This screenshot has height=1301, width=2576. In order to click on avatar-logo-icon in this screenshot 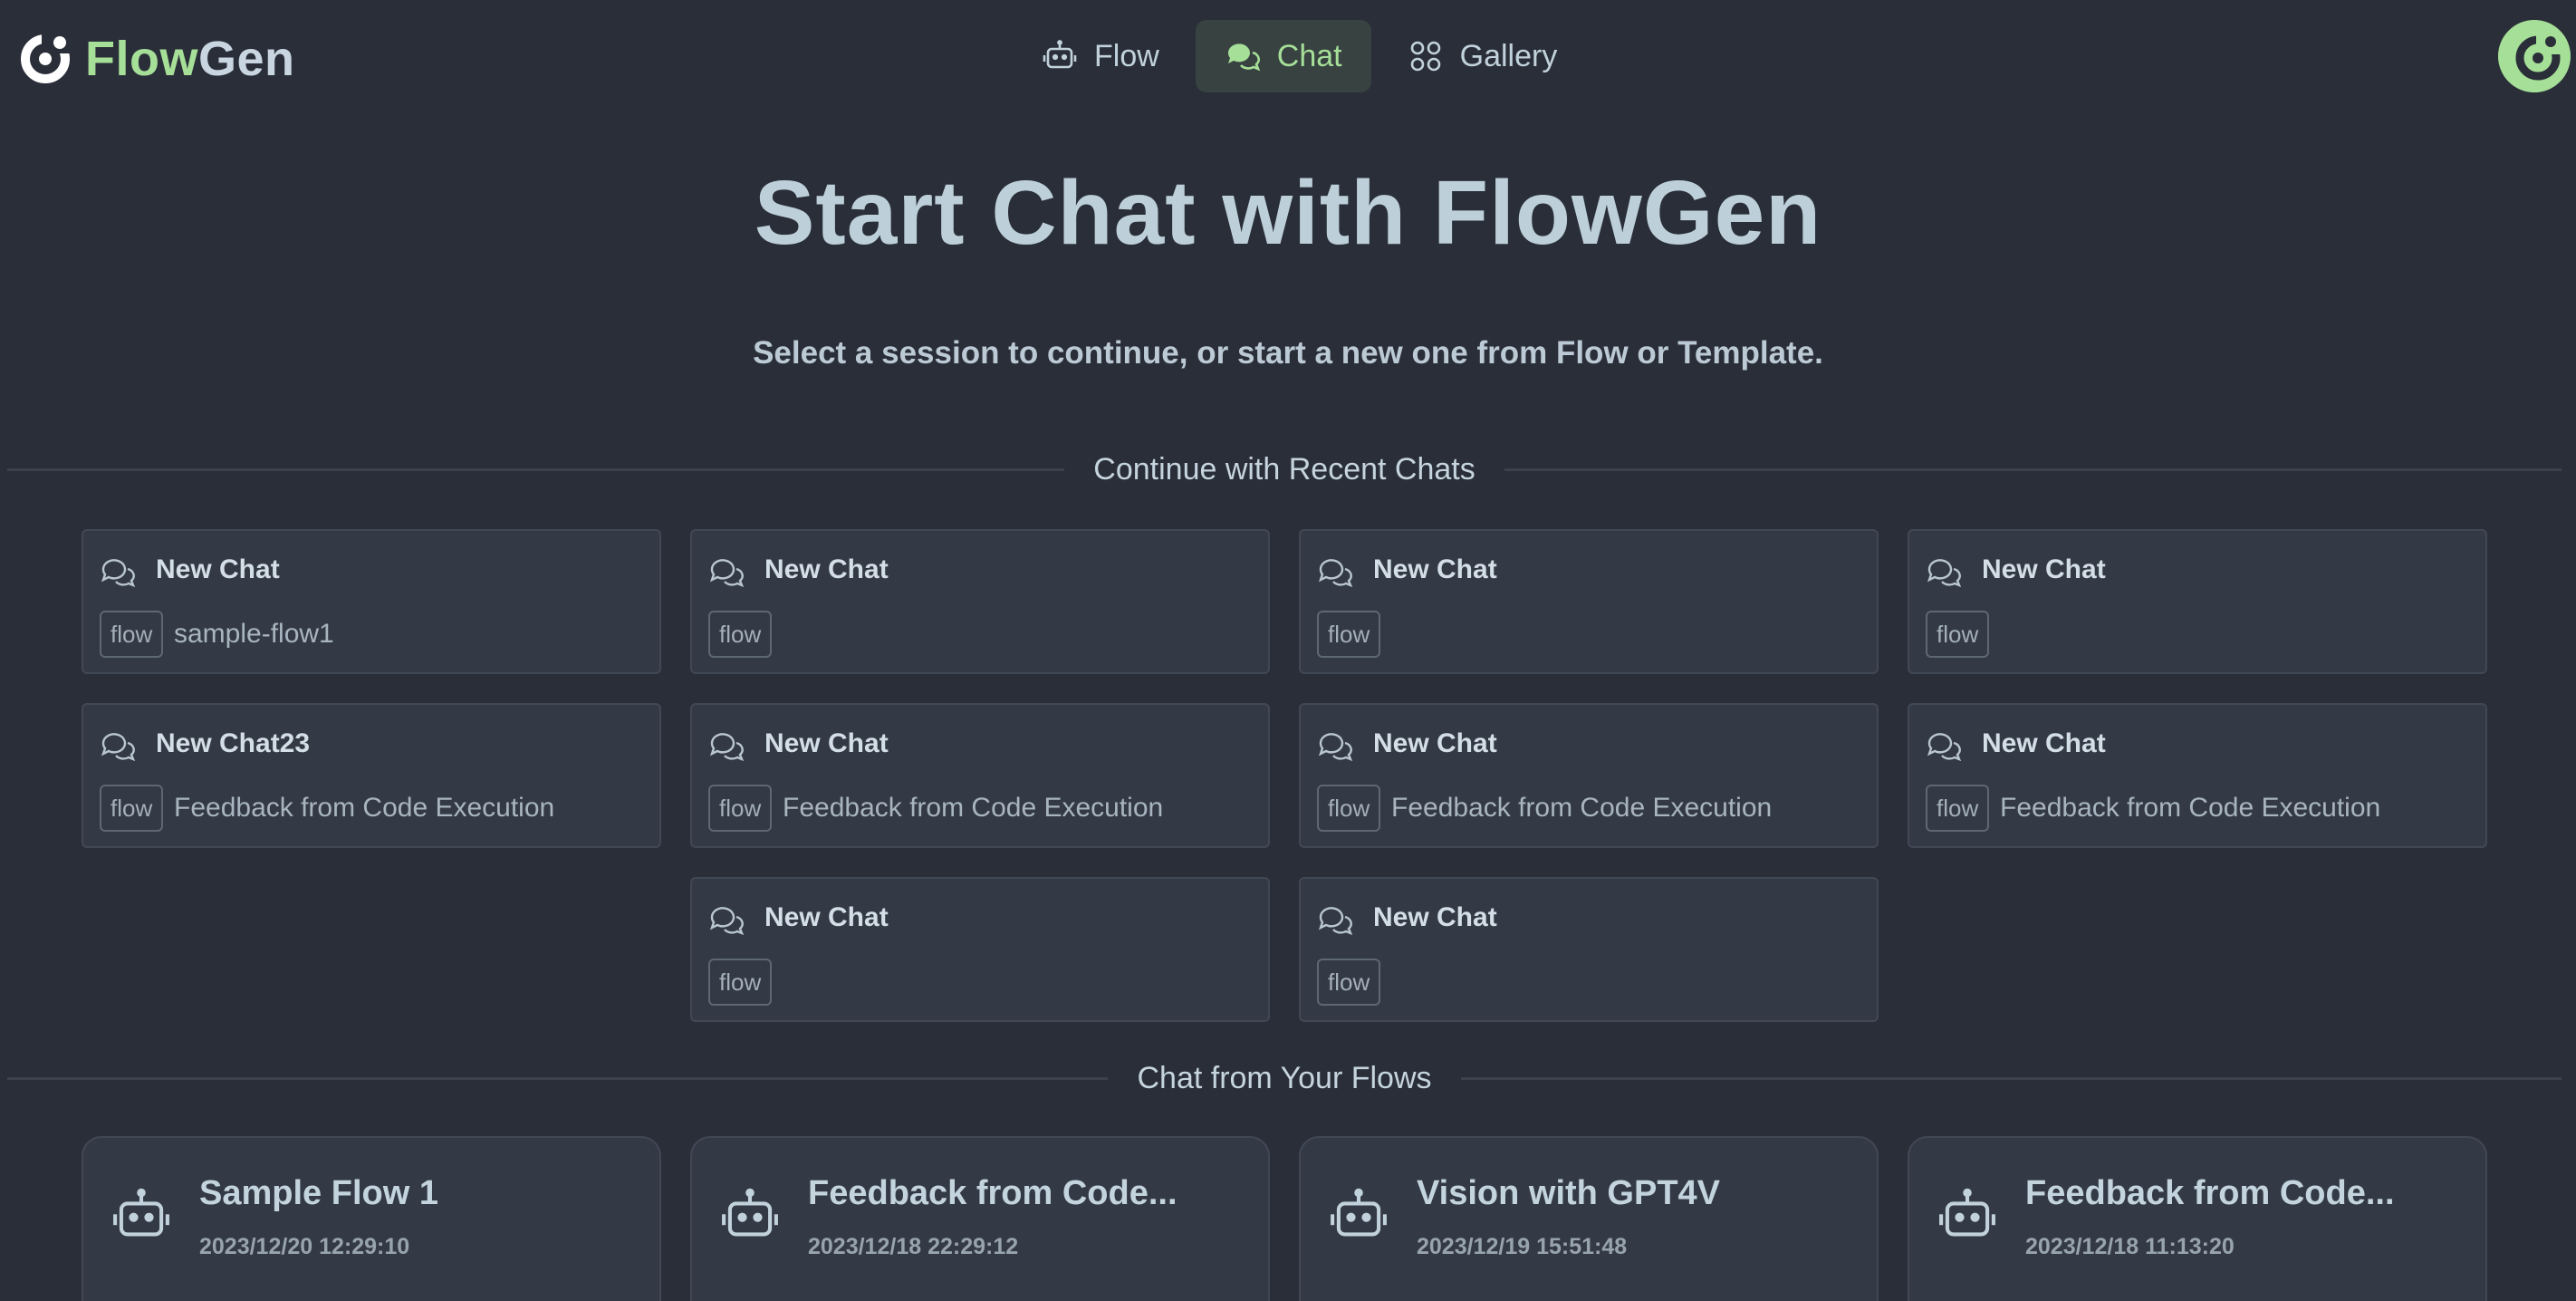, I will do `click(2534, 56)`.